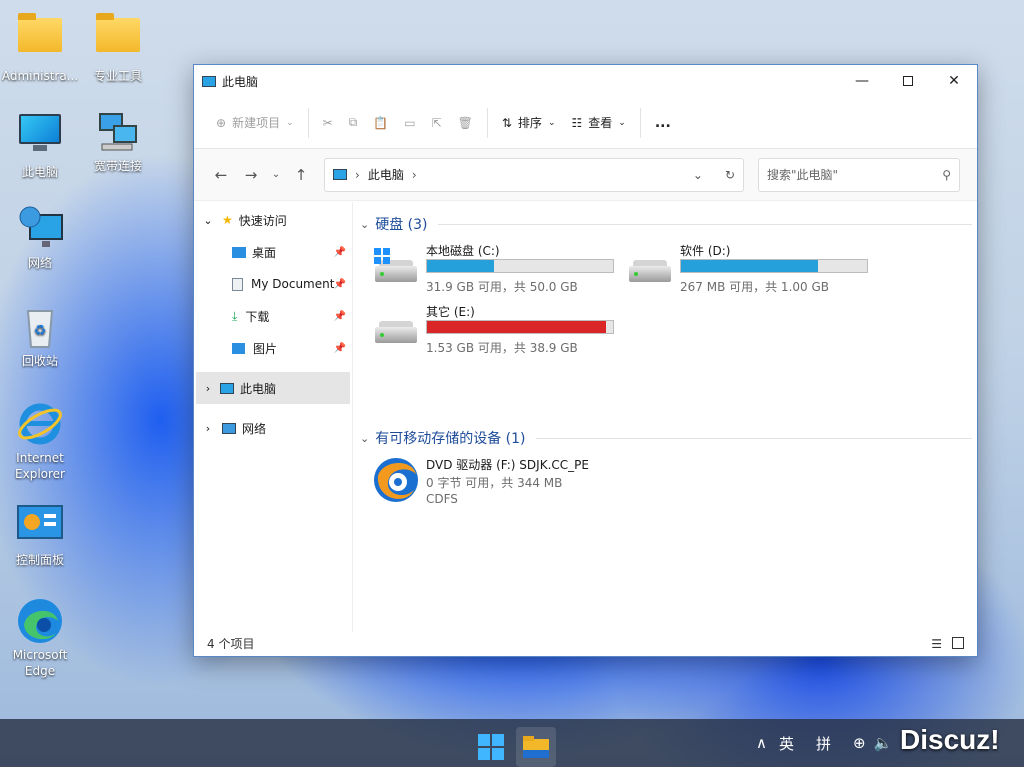 The height and width of the screenshot is (767, 1024). What do you see at coordinates (883, 743) in the screenshot?
I see `volume-icon: 🔈` at bounding box center [883, 743].